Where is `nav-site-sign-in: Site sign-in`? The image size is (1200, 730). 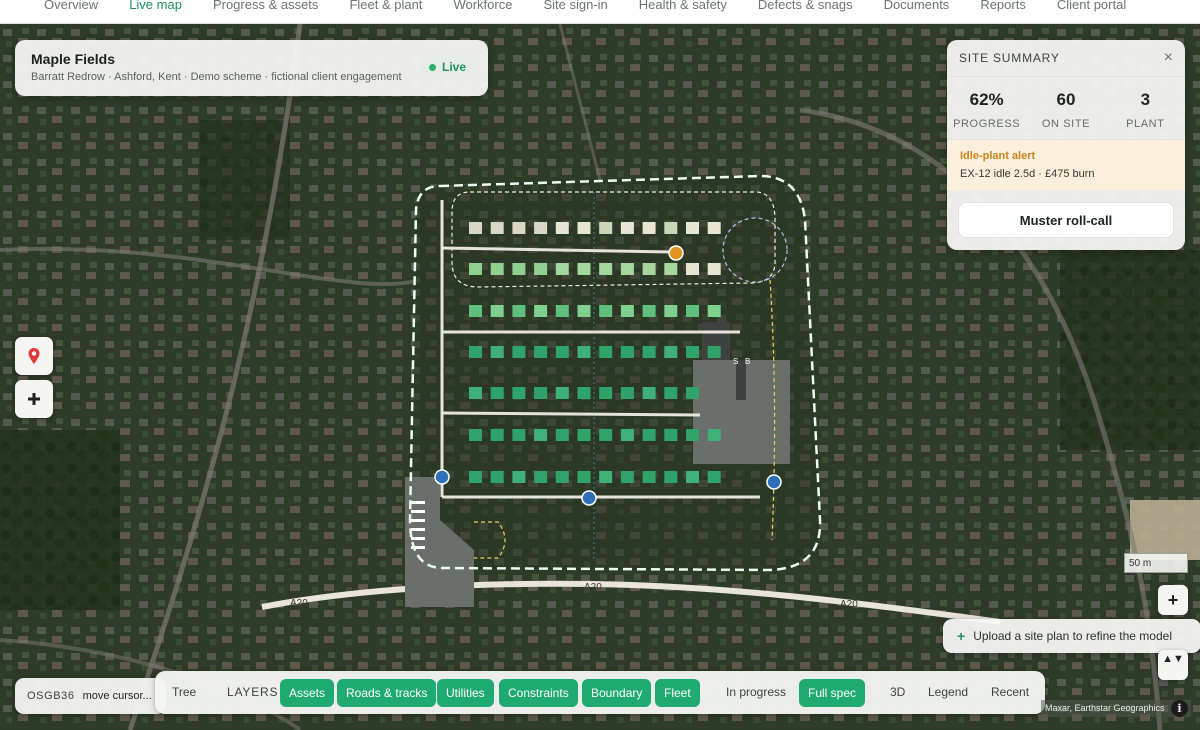 nav-site-sign-in: Site sign-in is located at coordinates (575, 11).